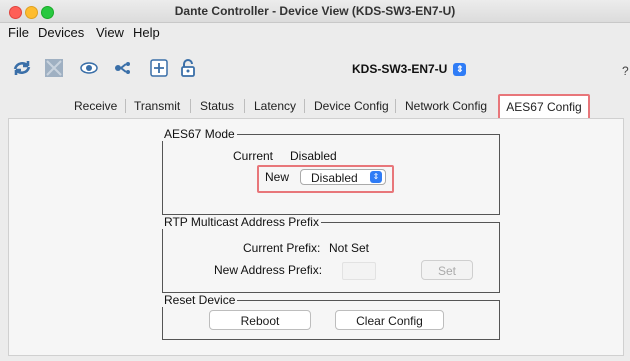 Image resolution: width=630 pixels, height=361 pixels. Describe the element at coordinates (275, 106) in the screenshot. I see `tab-latency: Latency` at that location.